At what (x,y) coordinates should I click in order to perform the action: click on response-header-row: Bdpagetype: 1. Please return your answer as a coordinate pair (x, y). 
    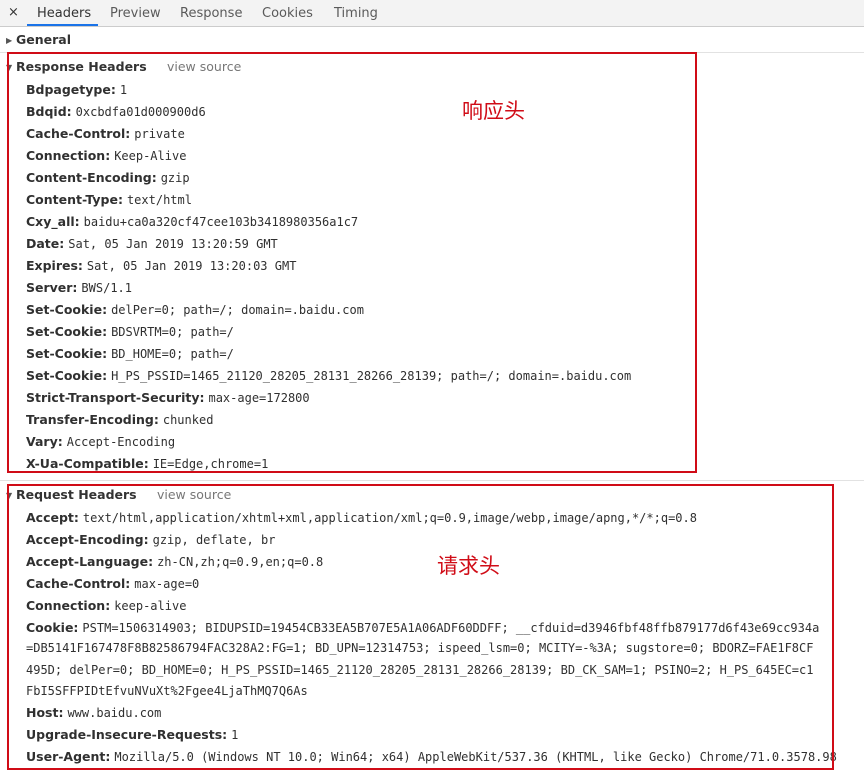
    Looking at the image, I should click on (76, 90).